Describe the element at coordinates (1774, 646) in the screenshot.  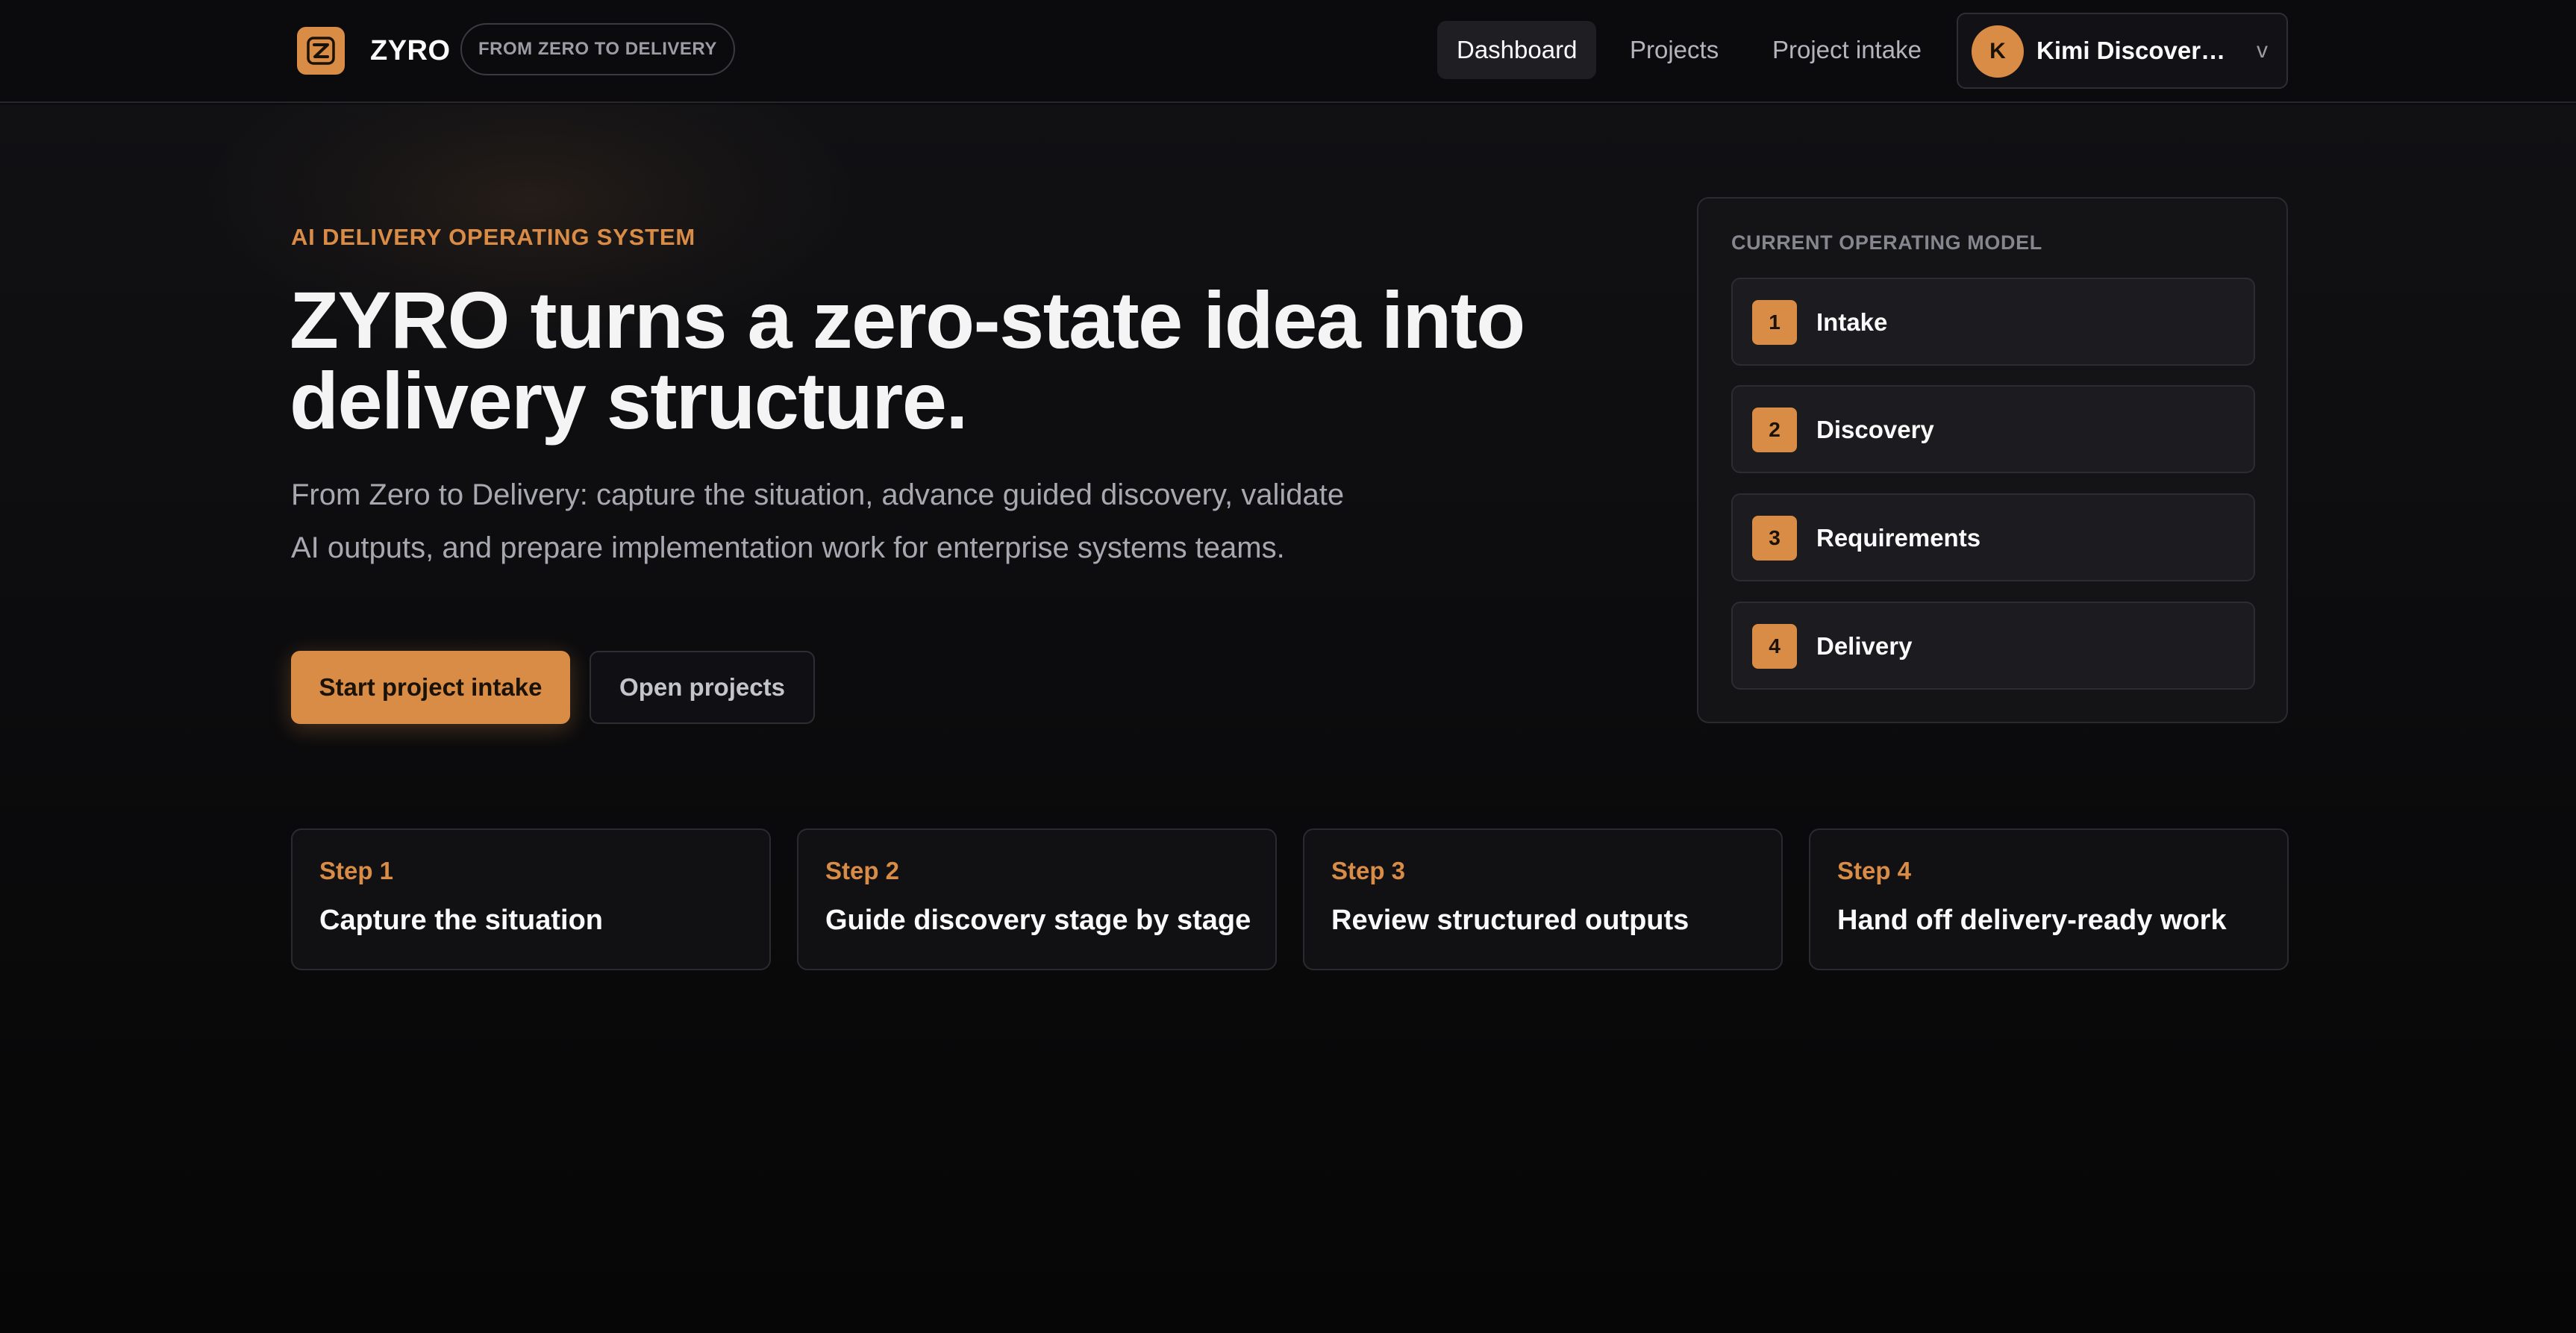
I see `step-number-badge: 4` at that location.